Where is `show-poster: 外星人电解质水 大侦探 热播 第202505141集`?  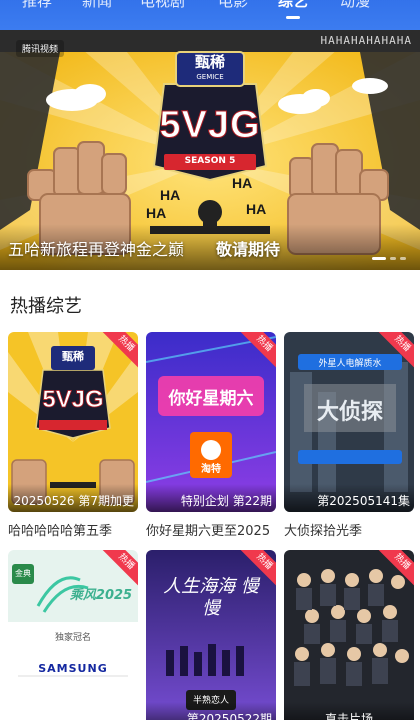 show-poster: 外星人电解质水 大侦探 热播 第202505141集 is located at coordinates (349, 422).